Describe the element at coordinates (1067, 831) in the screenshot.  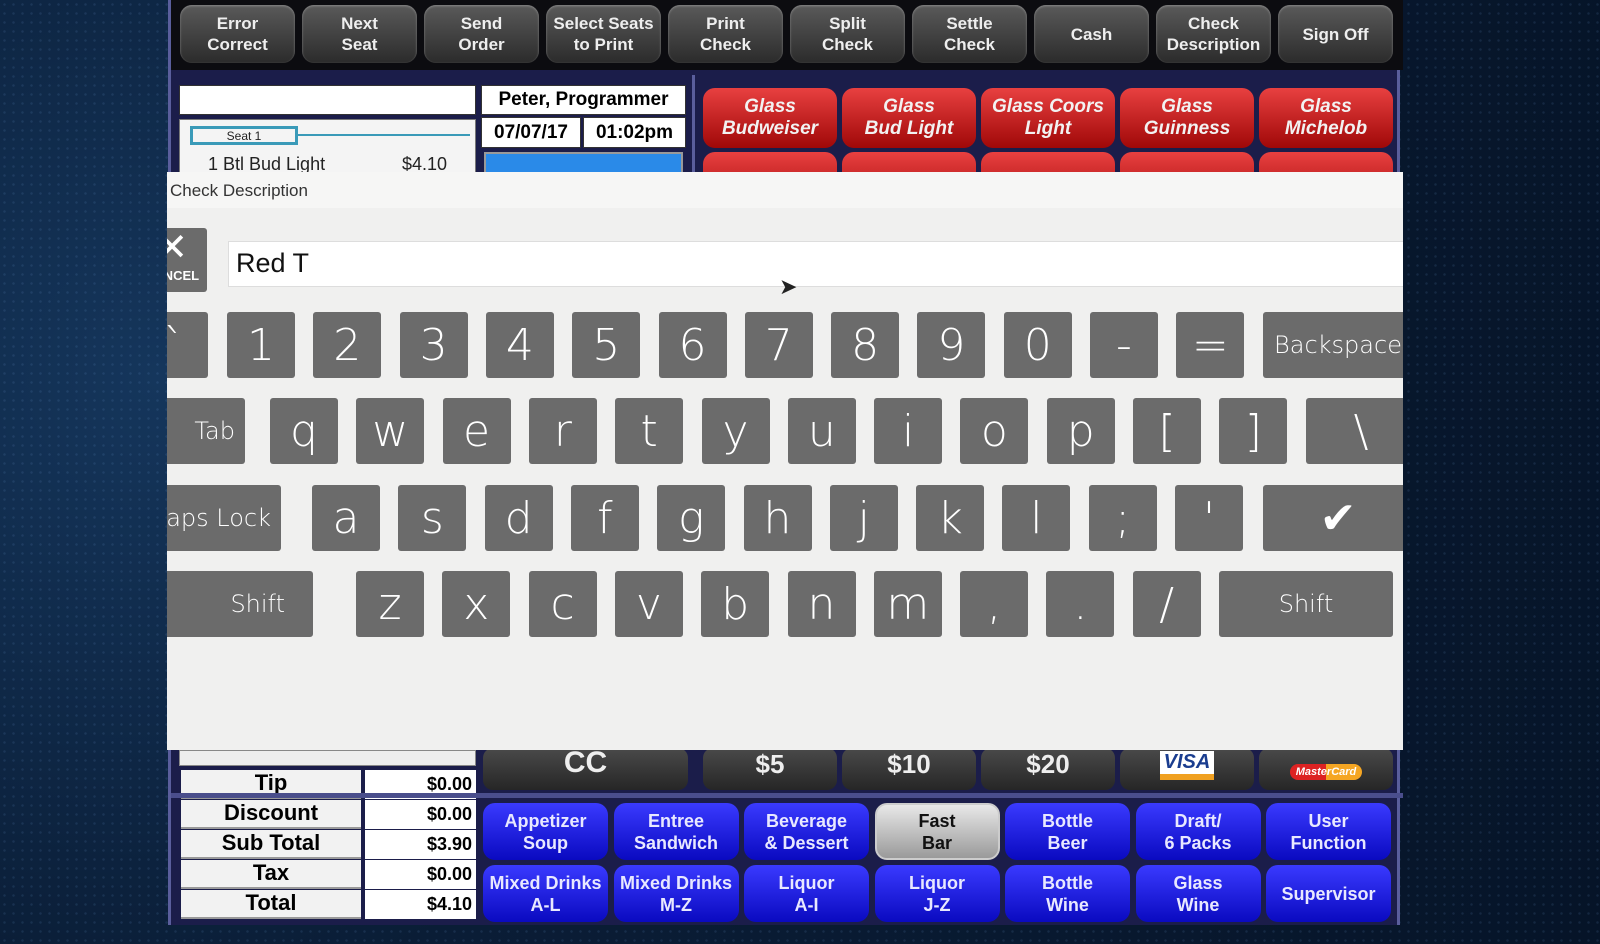
I see `category-button: Bottle Beer` at that location.